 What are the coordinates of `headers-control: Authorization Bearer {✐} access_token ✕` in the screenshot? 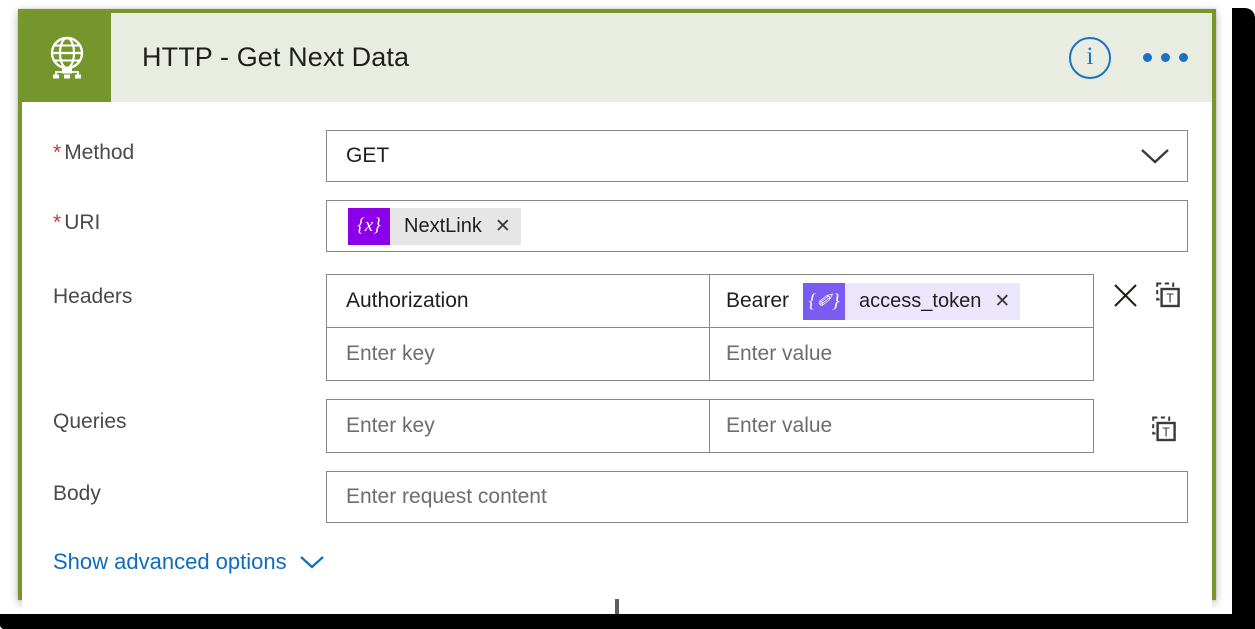 It's located at (769, 327).